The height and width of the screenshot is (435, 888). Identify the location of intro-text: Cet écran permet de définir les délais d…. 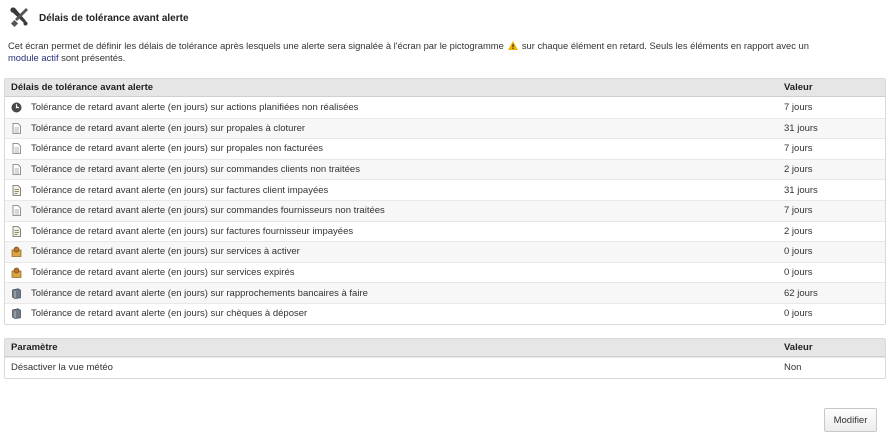
(446, 51).